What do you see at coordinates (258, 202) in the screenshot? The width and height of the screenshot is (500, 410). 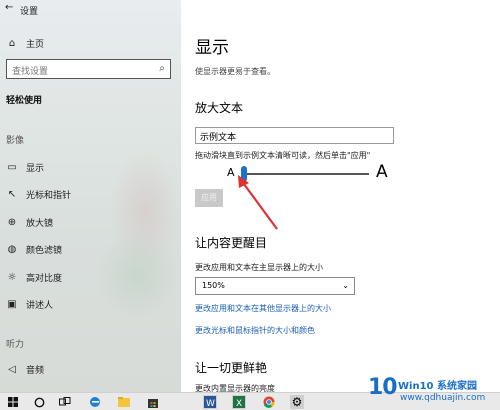 I see `annotation-arrow-icon` at bounding box center [258, 202].